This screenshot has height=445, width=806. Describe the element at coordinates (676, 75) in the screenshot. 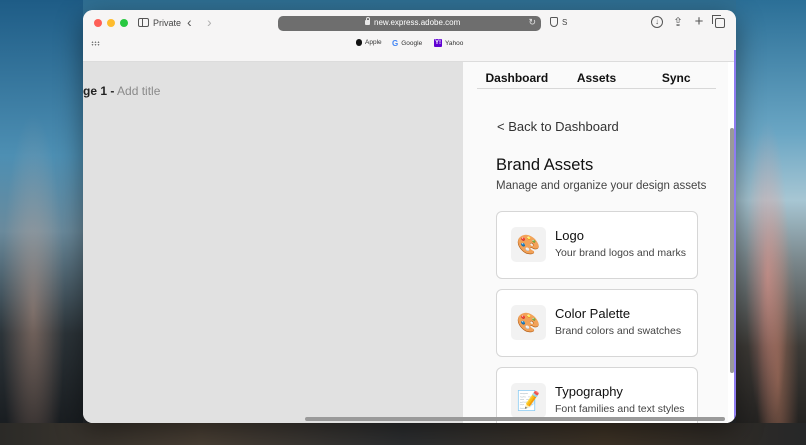

I see `tab-sync: Sync` at that location.